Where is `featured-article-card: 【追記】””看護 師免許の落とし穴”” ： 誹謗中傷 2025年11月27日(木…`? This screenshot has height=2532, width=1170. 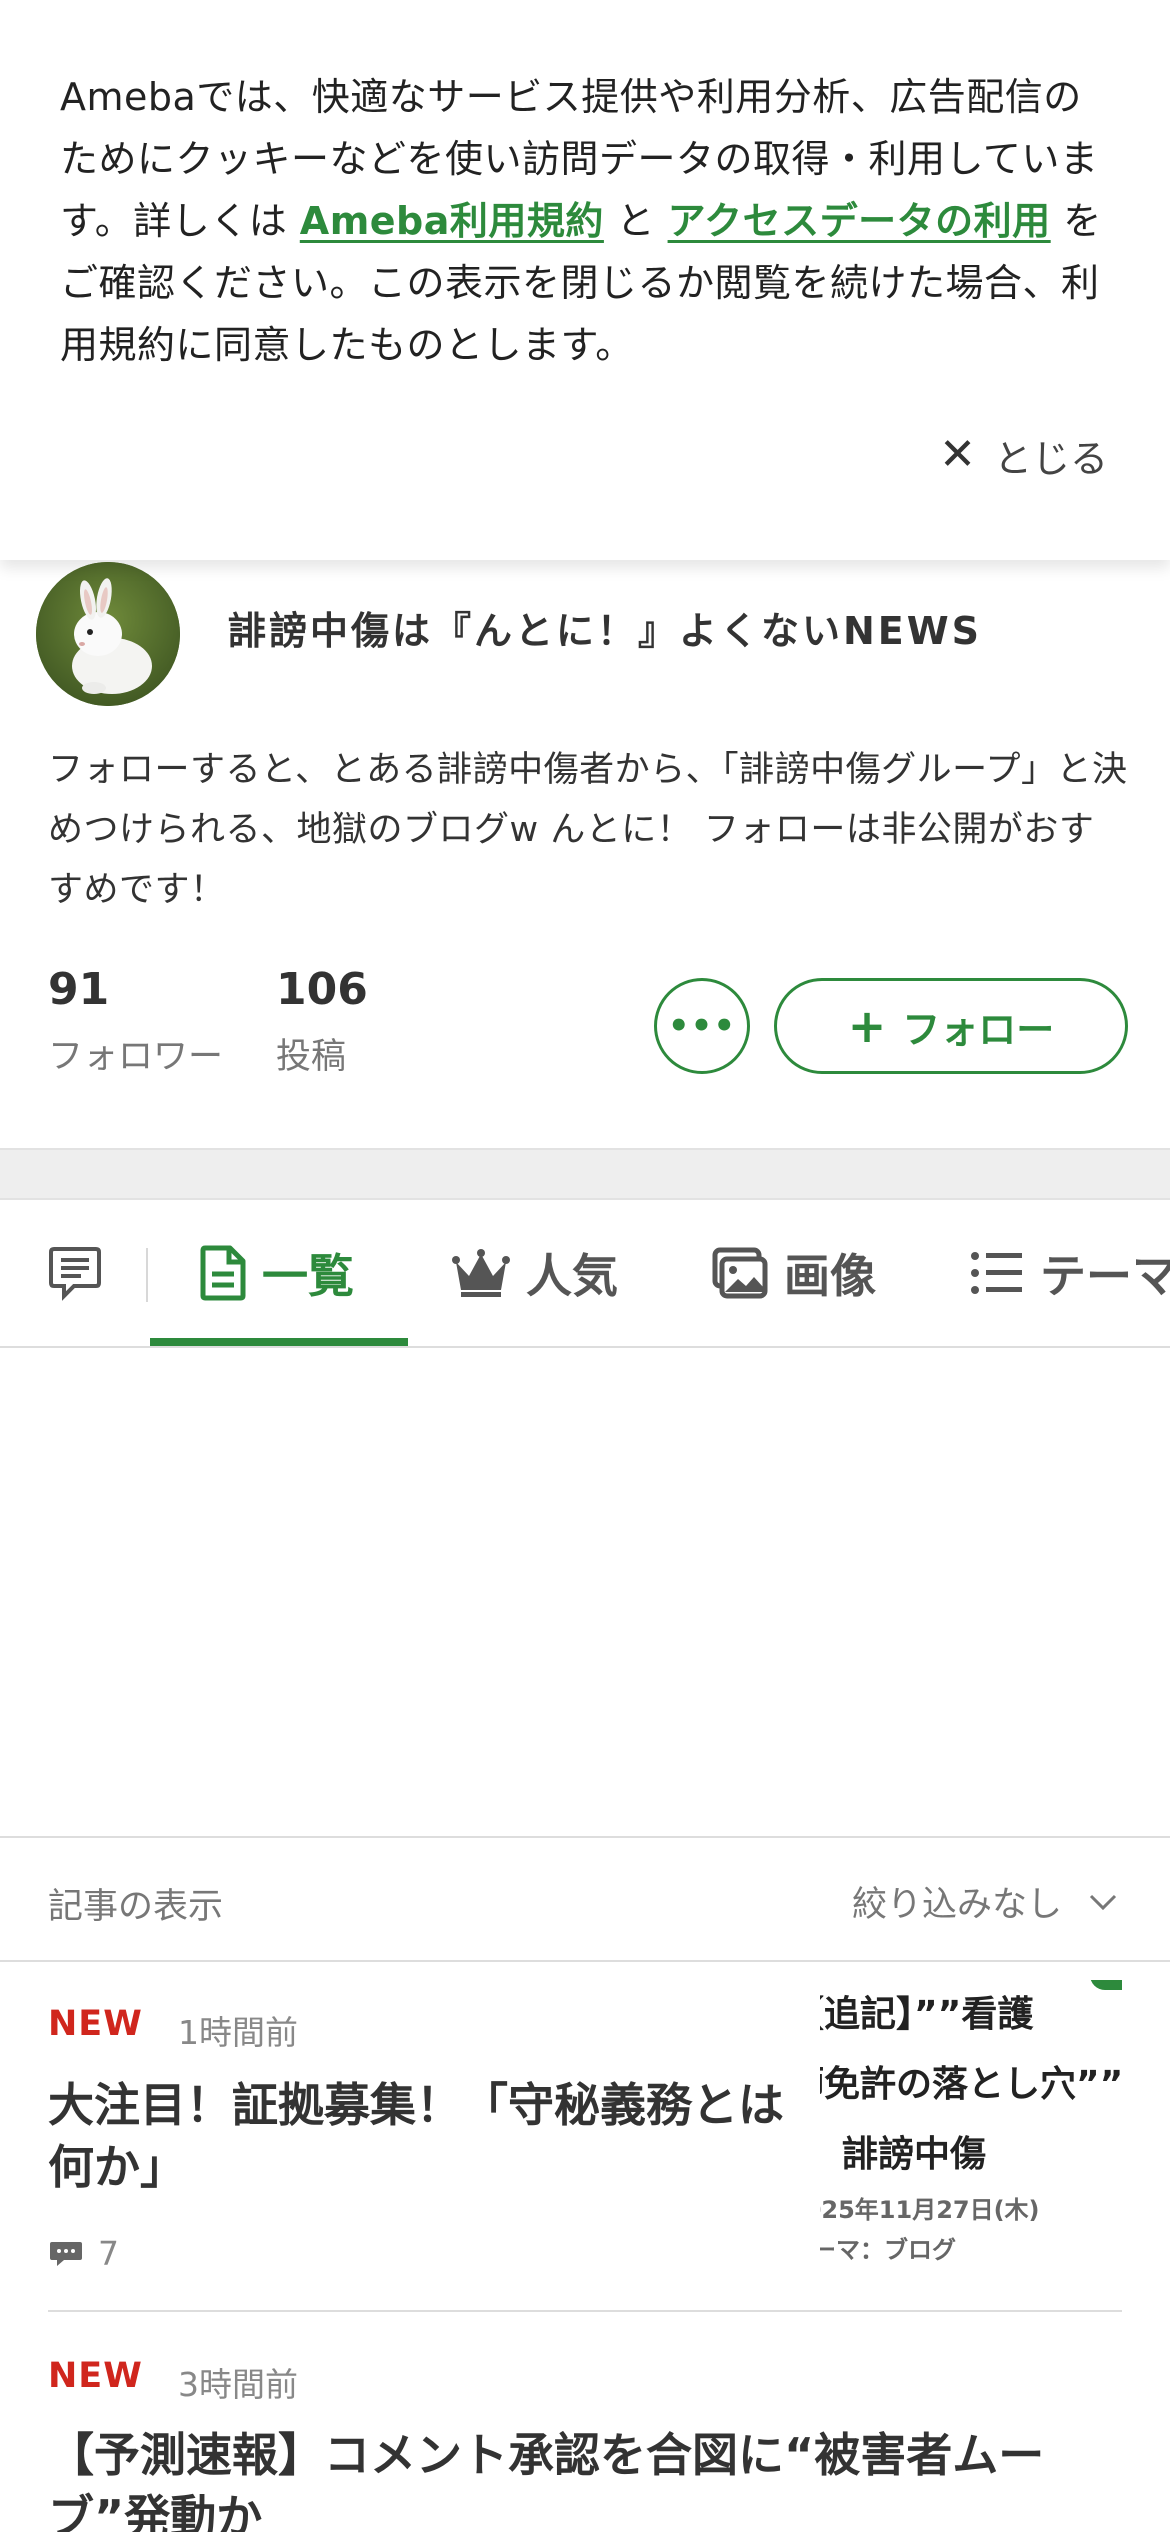
featured-article-card: 【追記】””看護 師免許の落とし穴”” ： 誹謗中傷 2025年11月27日(木… is located at coordinates (971, 2130).